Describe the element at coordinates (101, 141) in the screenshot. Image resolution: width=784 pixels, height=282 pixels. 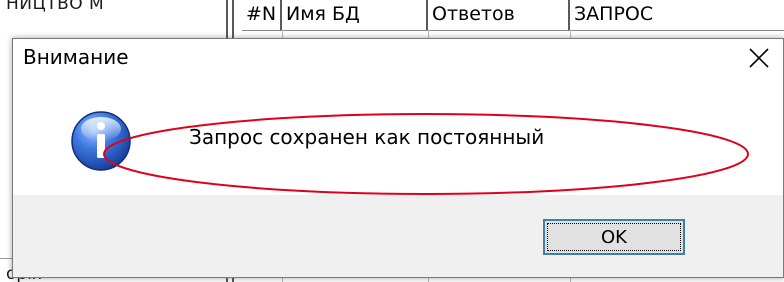
I see `info-icon` at that location.